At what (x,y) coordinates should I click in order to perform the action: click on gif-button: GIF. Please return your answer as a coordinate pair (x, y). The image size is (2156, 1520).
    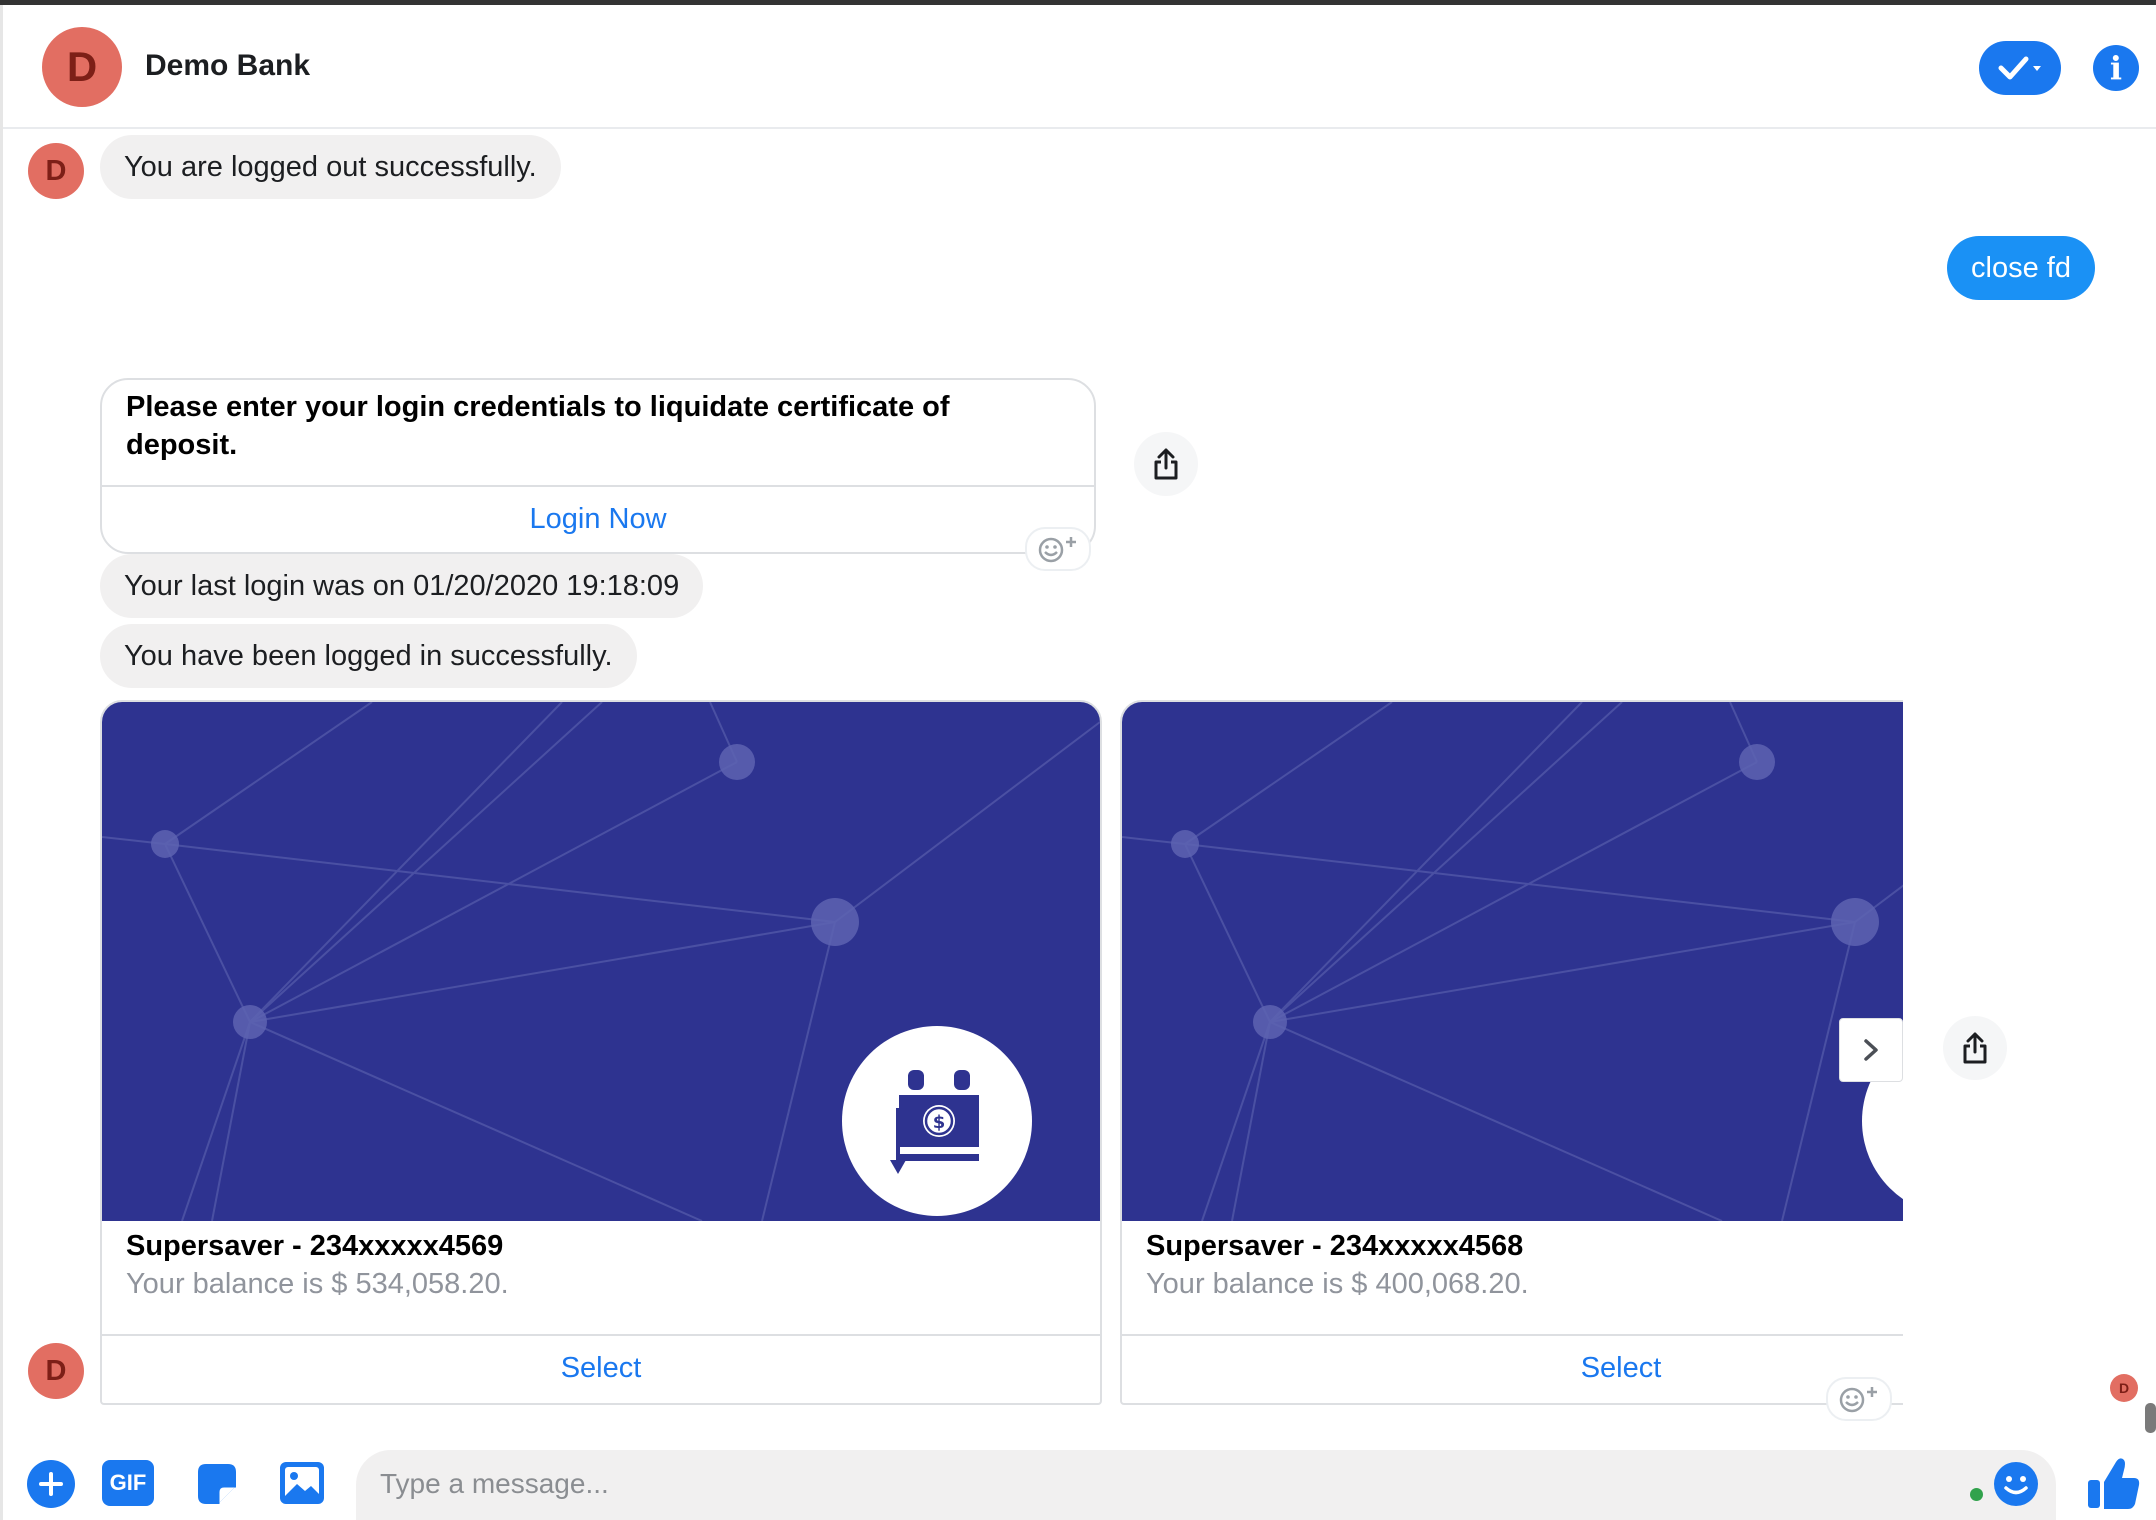
    Looking at the image, I should click on (128, 1483).